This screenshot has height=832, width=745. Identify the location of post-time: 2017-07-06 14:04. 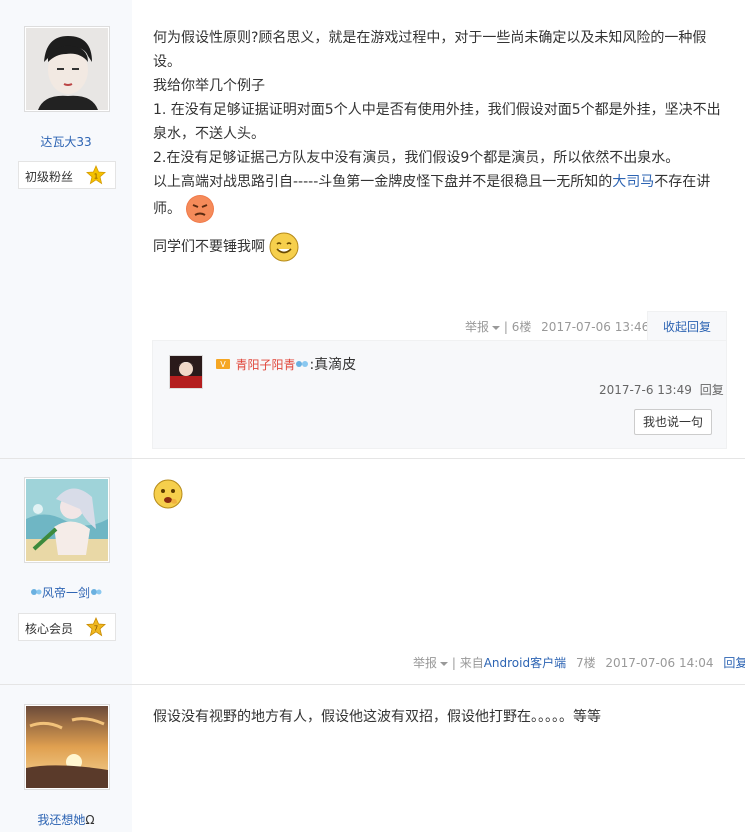
(659, 663).